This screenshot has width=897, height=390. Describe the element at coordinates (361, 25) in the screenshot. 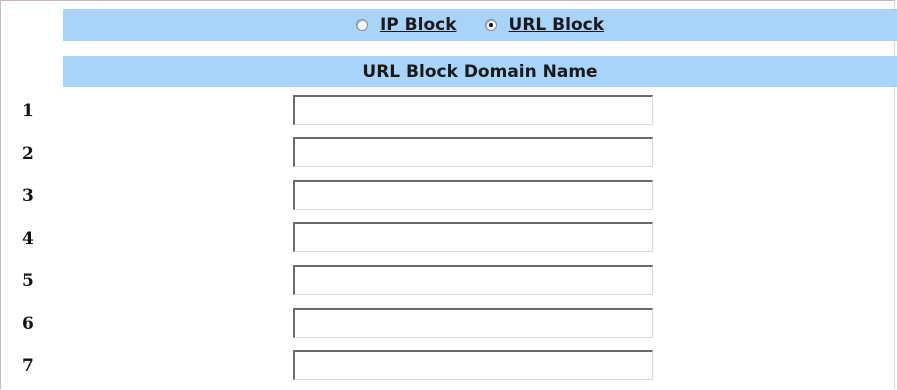

I see `ip-block-radio` at that location.